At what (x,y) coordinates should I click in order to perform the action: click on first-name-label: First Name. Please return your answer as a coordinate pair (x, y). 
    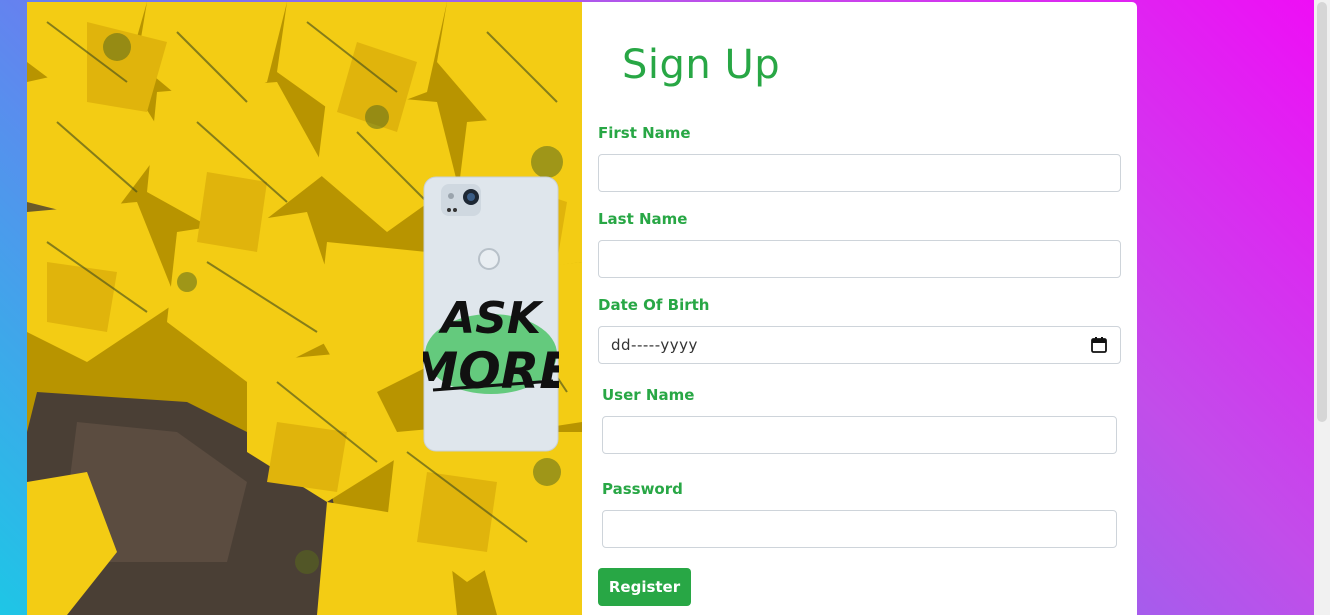
    Looking at the image, I should click on (644, 133).